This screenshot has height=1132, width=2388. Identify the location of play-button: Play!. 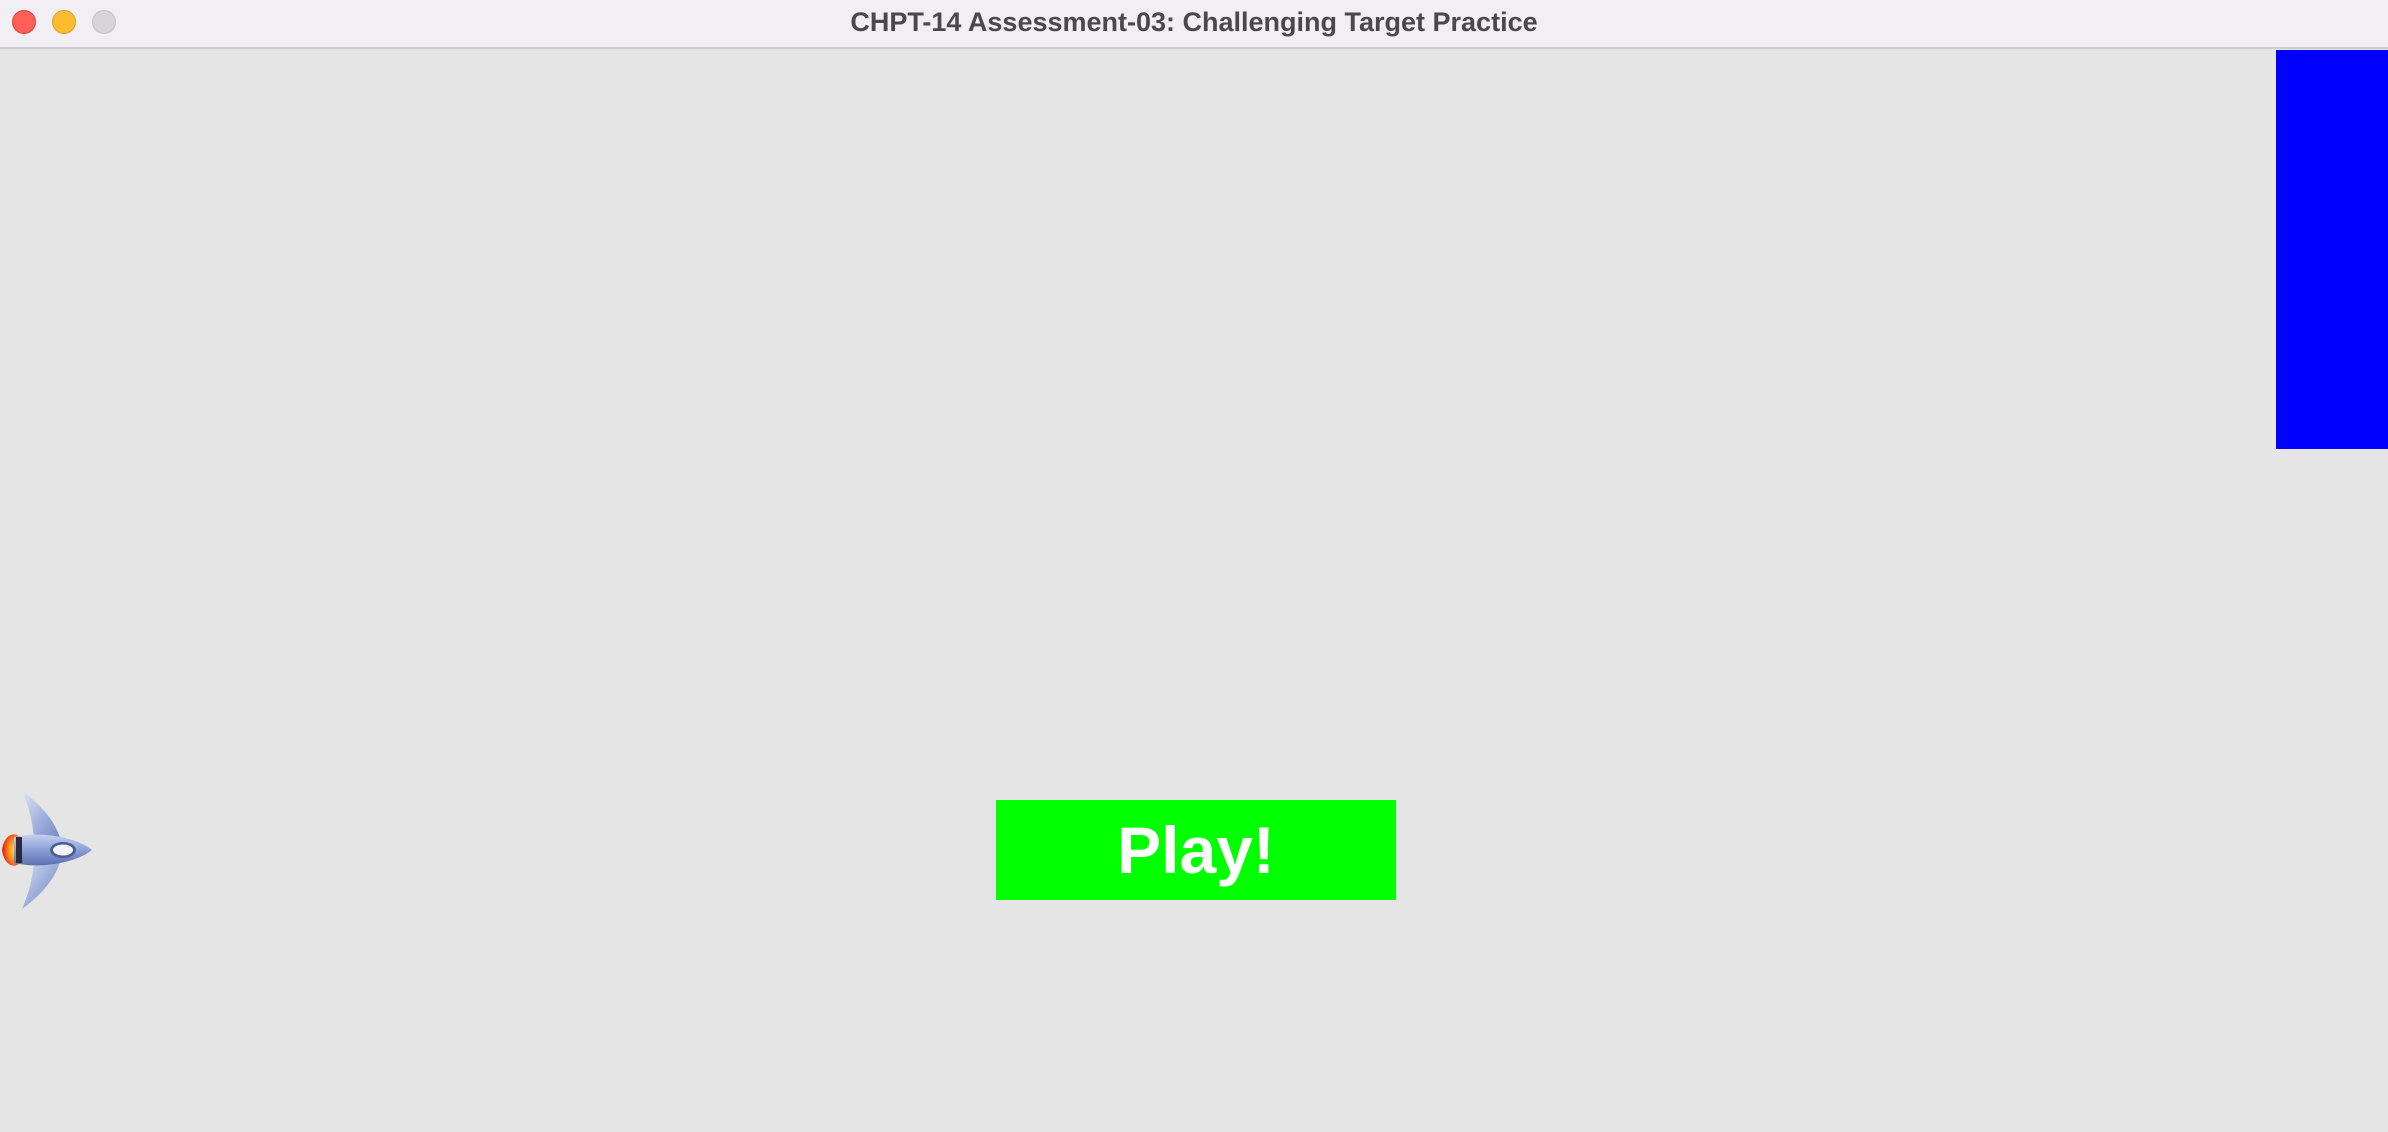
(1196, 850).